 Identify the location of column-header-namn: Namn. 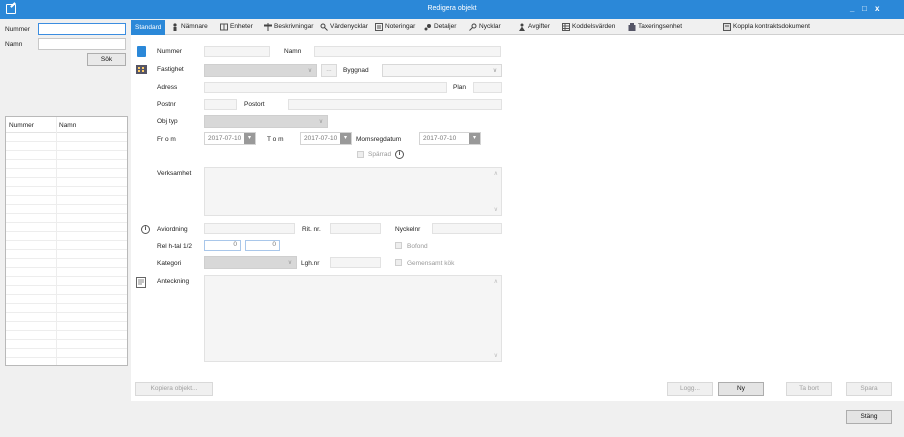
(67, 125).